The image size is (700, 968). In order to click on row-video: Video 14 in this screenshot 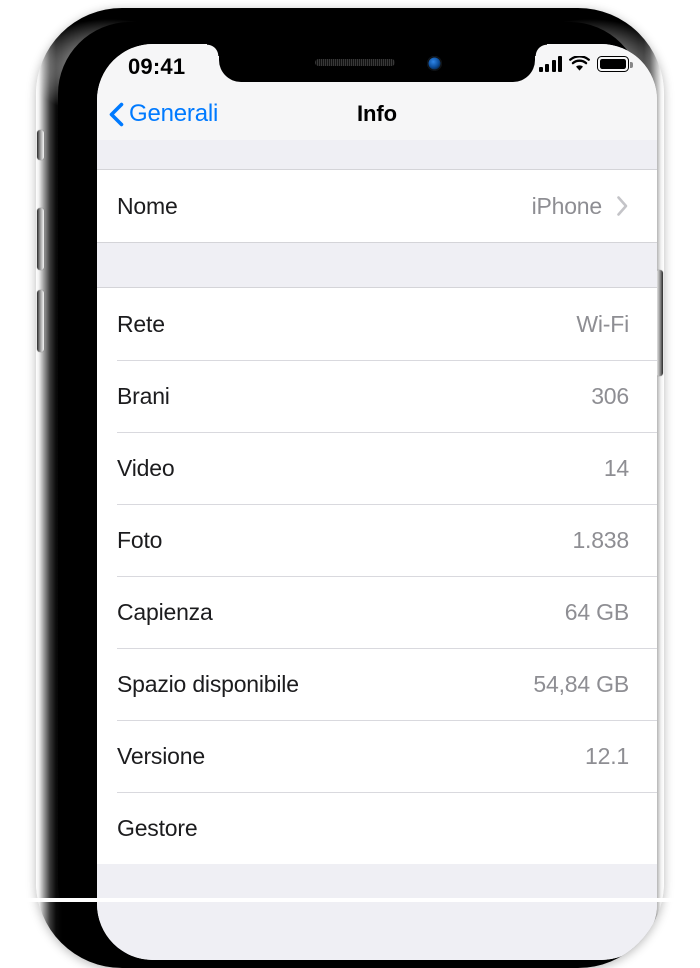, I will do `click(377, 468)`.